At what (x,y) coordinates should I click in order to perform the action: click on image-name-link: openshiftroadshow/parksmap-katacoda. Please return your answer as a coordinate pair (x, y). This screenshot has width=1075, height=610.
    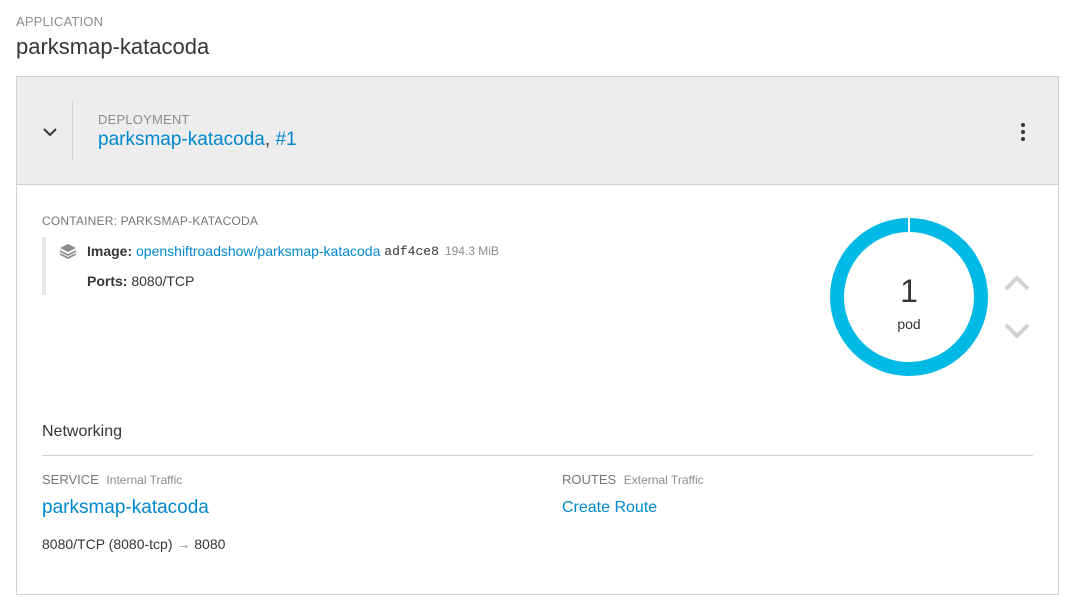
    Looking at the image, I should click on (258, 251).